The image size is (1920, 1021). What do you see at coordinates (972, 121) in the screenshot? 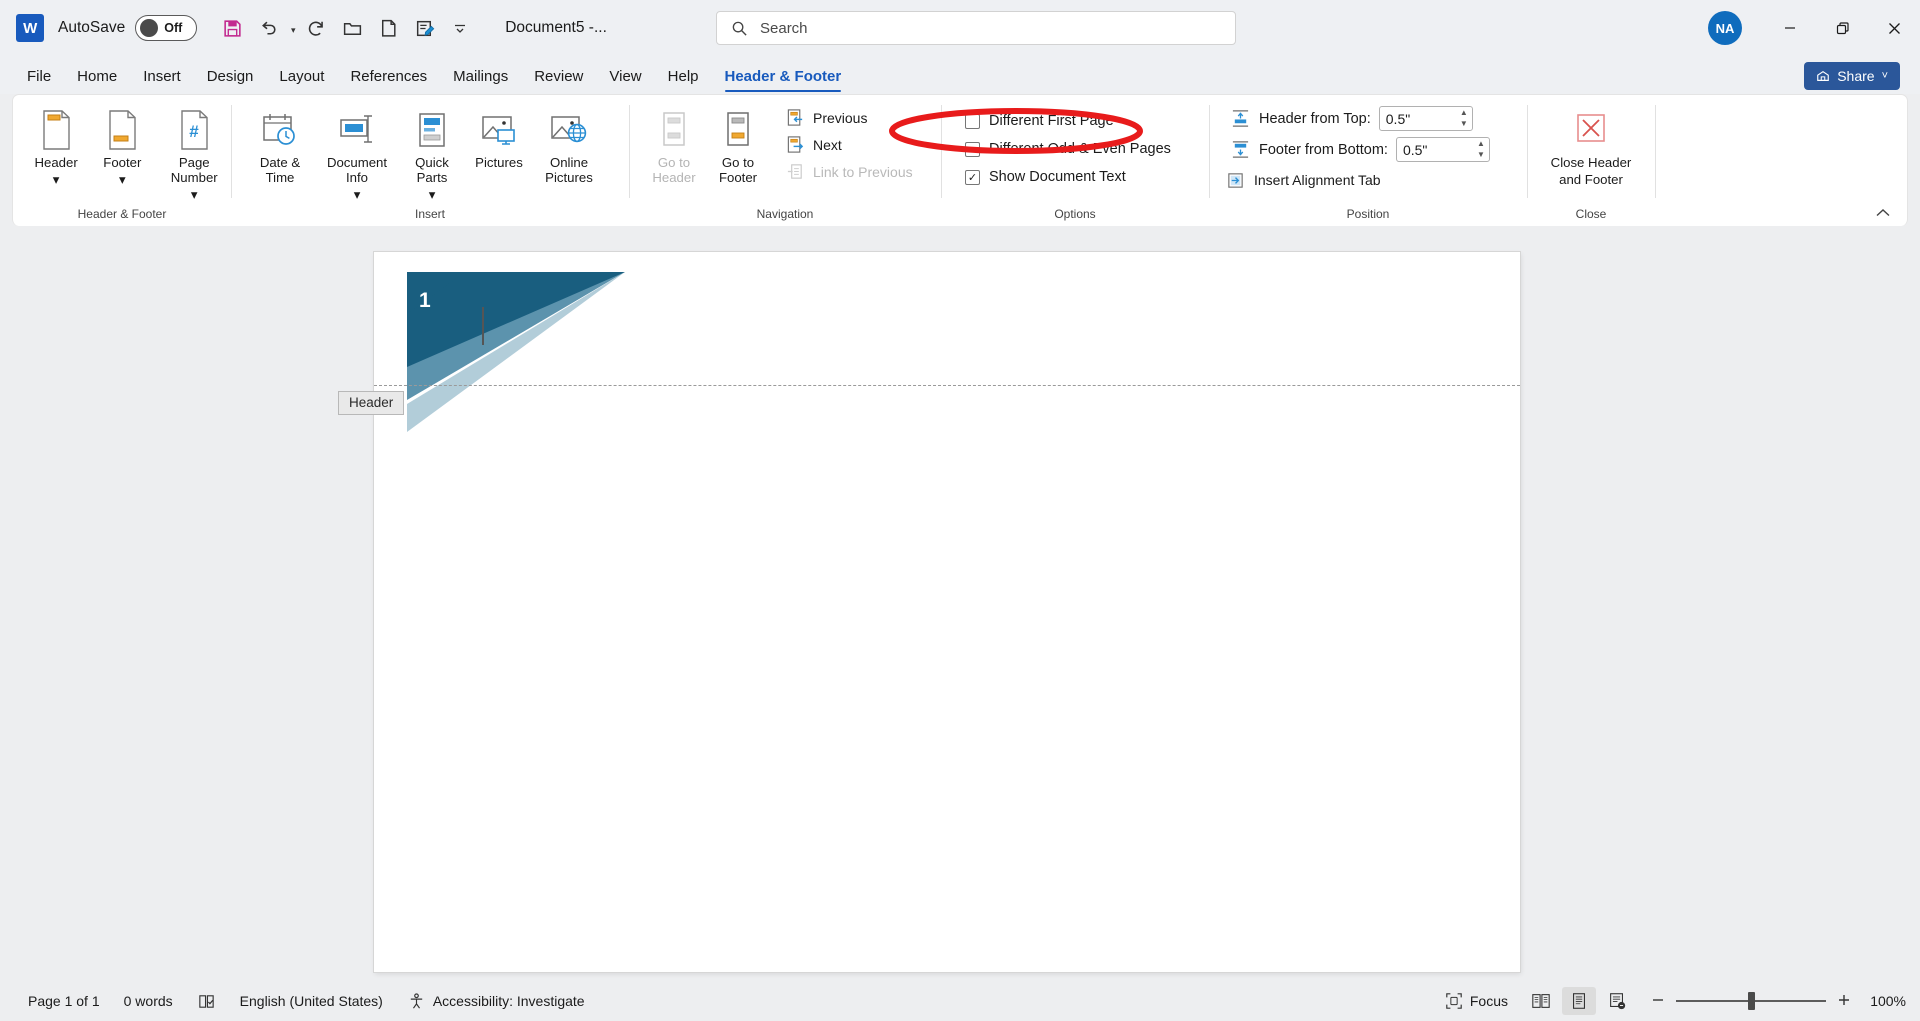
I see `different-first-page-checkbox-box` at bounding box center [972, 121].